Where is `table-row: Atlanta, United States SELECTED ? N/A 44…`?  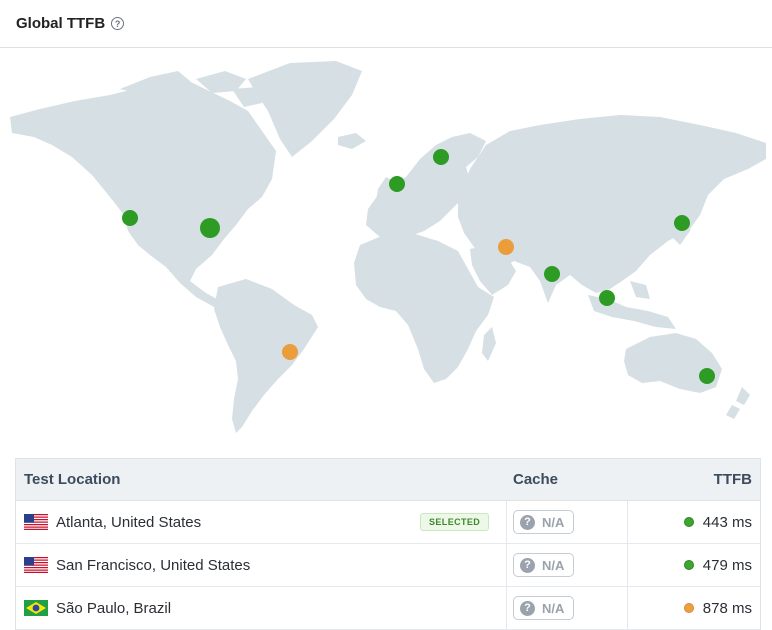 table-row: Atlanta, United States SELECTED ? N/A 44… is located at coordinates (388, 522).